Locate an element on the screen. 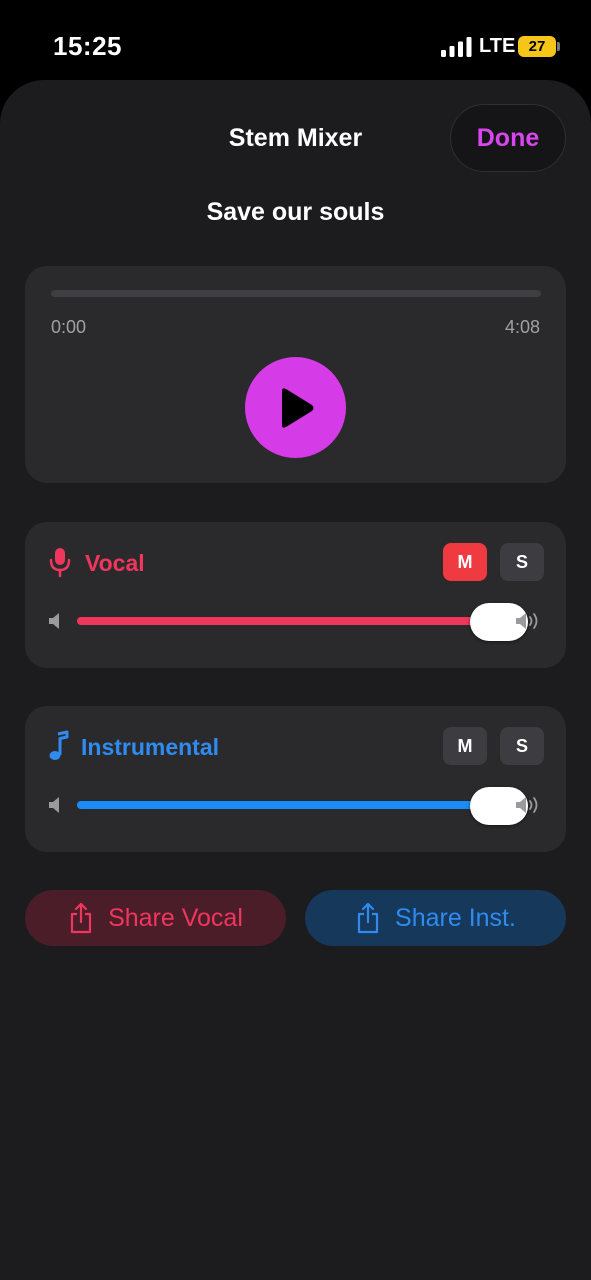  instrumental-volume-fill is located at coordinates (290, 805).